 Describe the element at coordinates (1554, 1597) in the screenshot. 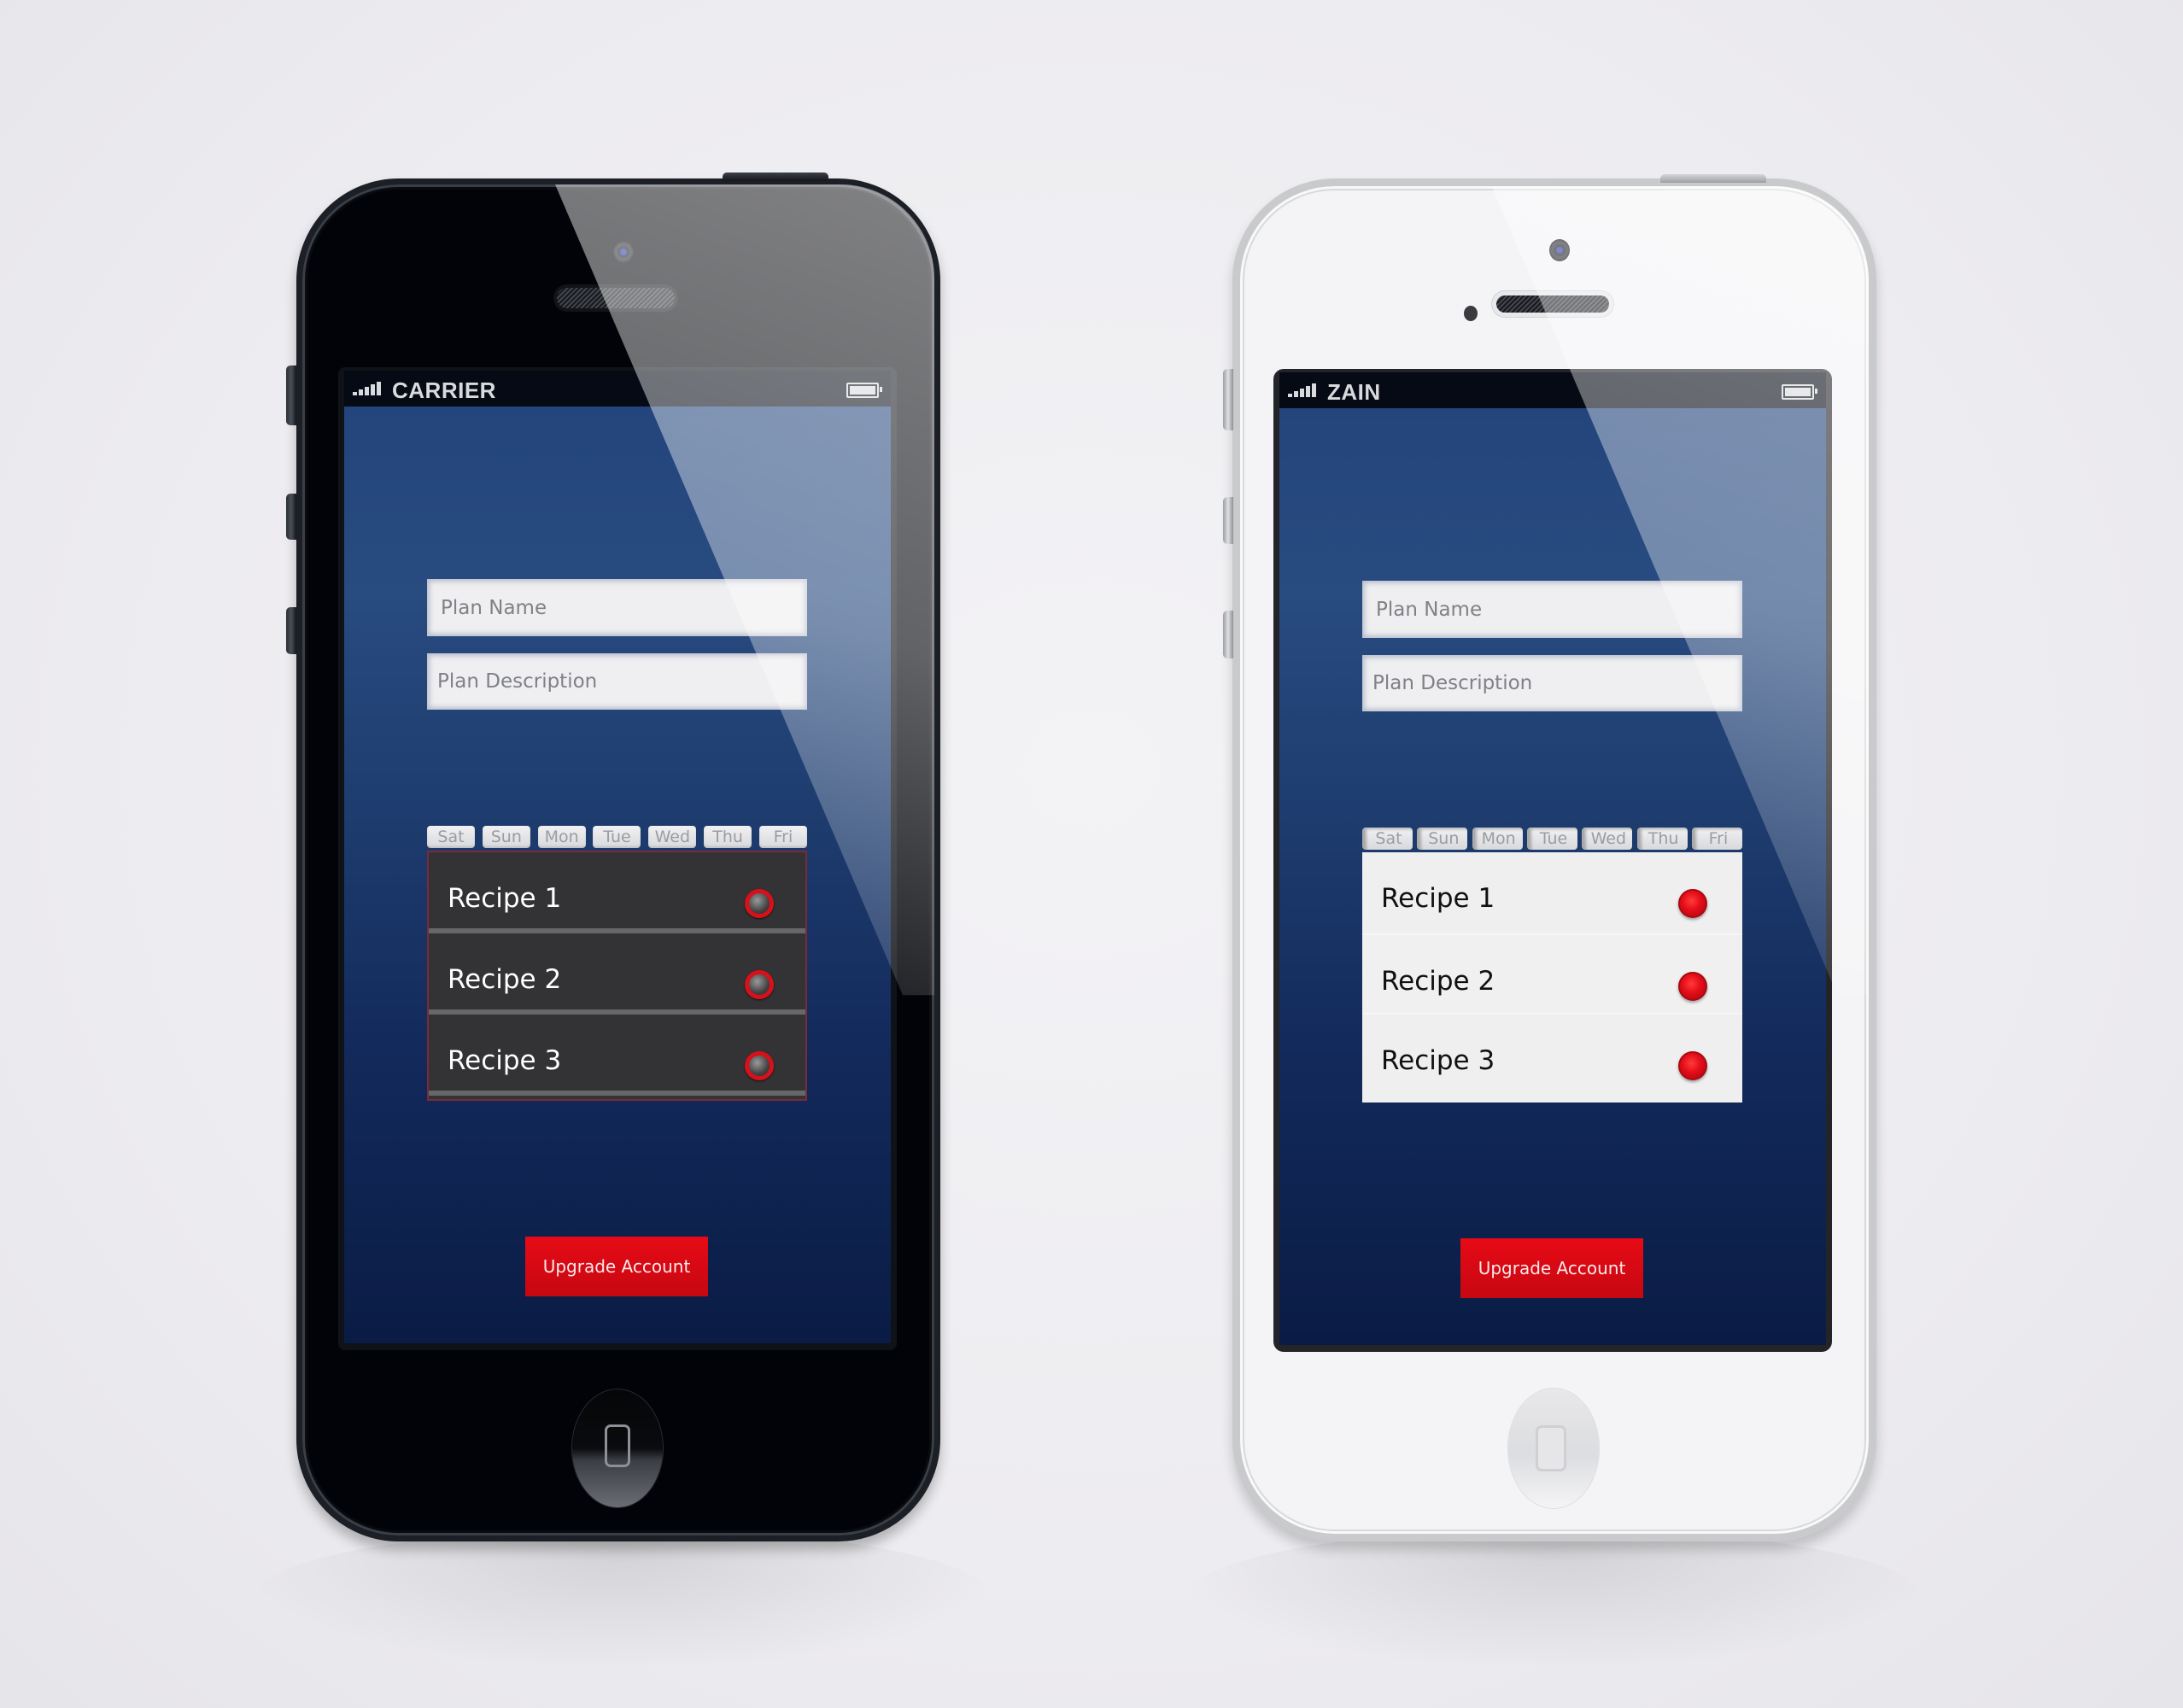

I see `white-phone-shadow` at that location.